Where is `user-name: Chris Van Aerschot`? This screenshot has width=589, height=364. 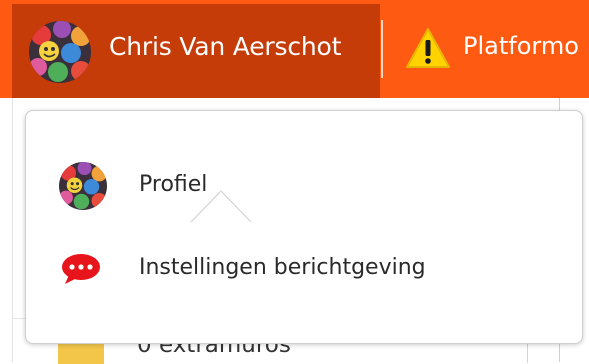 user-name: Chris Van Aerschot is located at coordinates (225, 46).